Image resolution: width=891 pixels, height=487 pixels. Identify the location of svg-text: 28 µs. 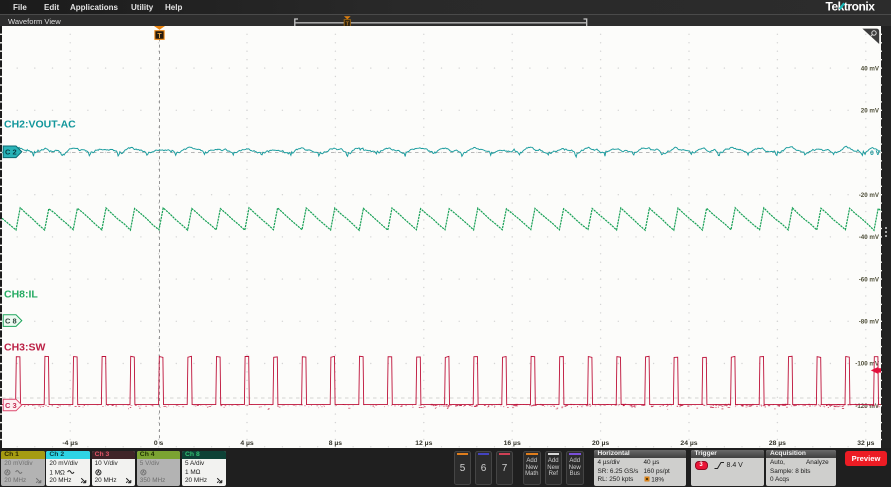
(777, 443).